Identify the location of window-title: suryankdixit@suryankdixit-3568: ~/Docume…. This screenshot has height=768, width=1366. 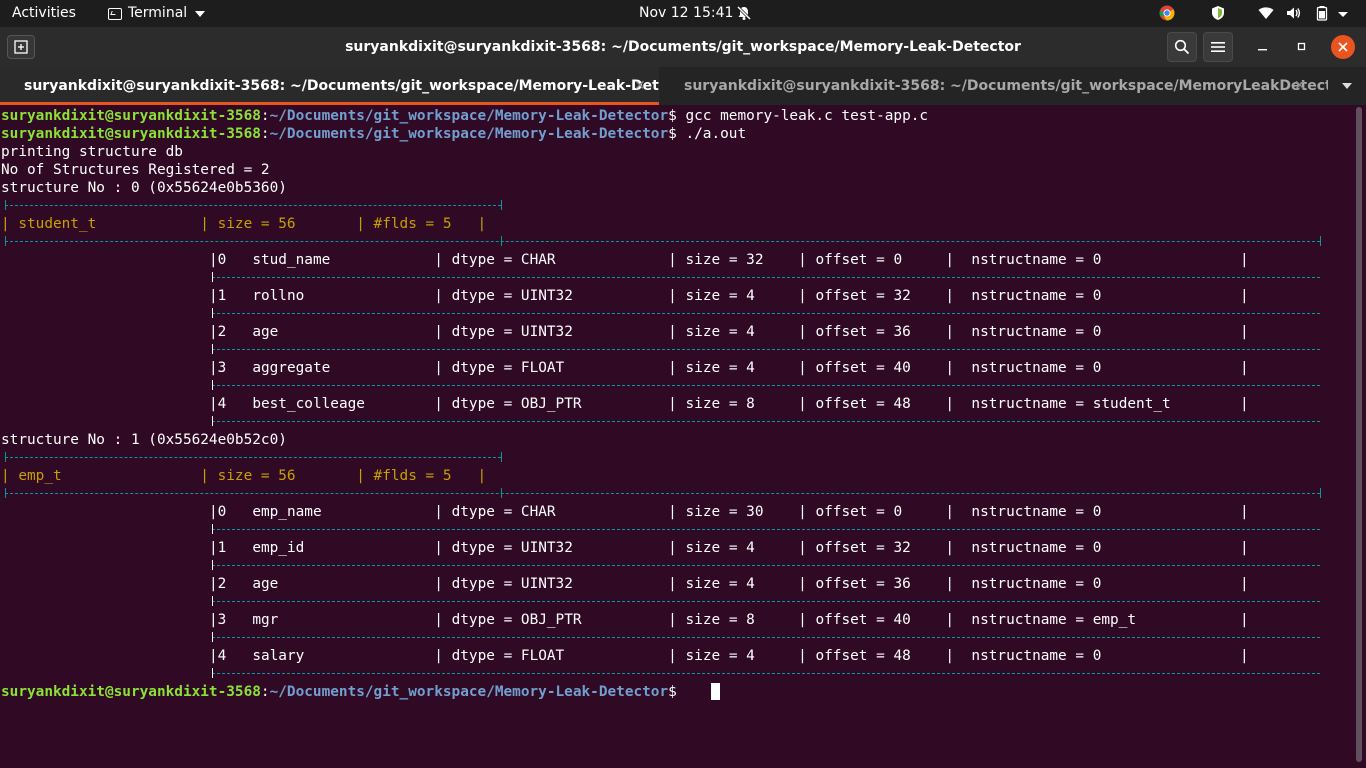
(683, 47).